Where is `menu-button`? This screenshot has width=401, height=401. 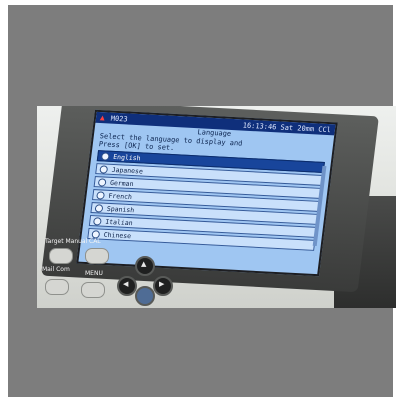
menu-button is located at coordinates (93, 290).